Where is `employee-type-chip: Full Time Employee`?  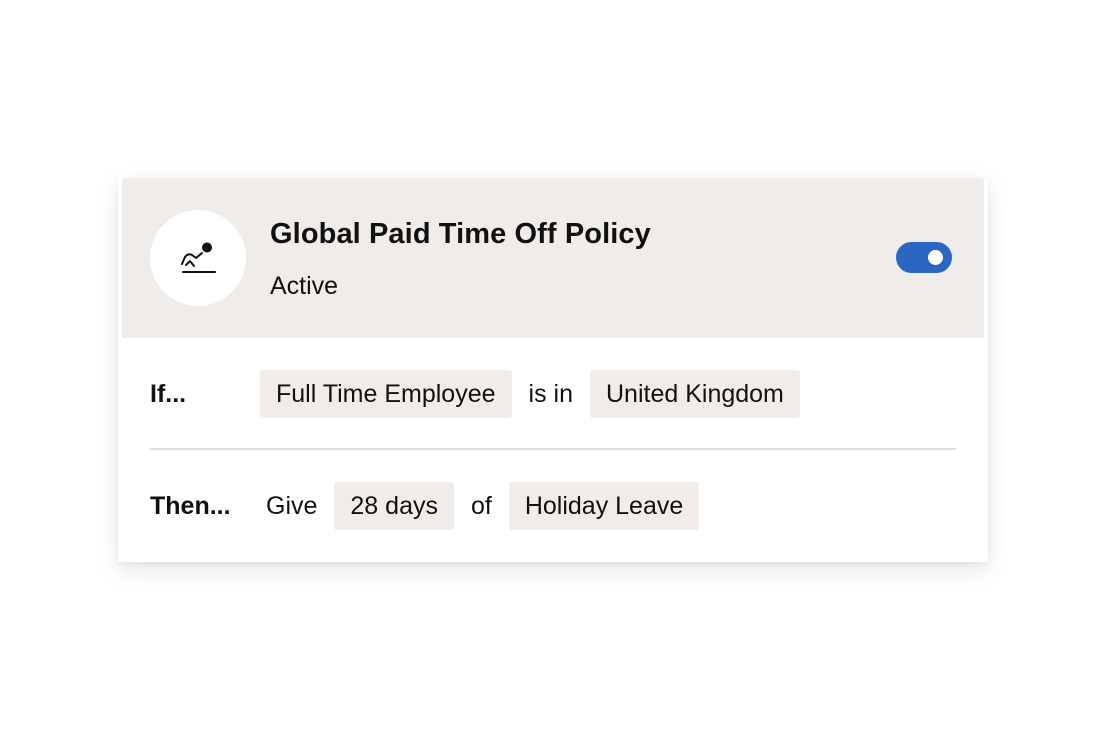
employee-type-chip: Full Time Employee is located at coordinates (386, 394).